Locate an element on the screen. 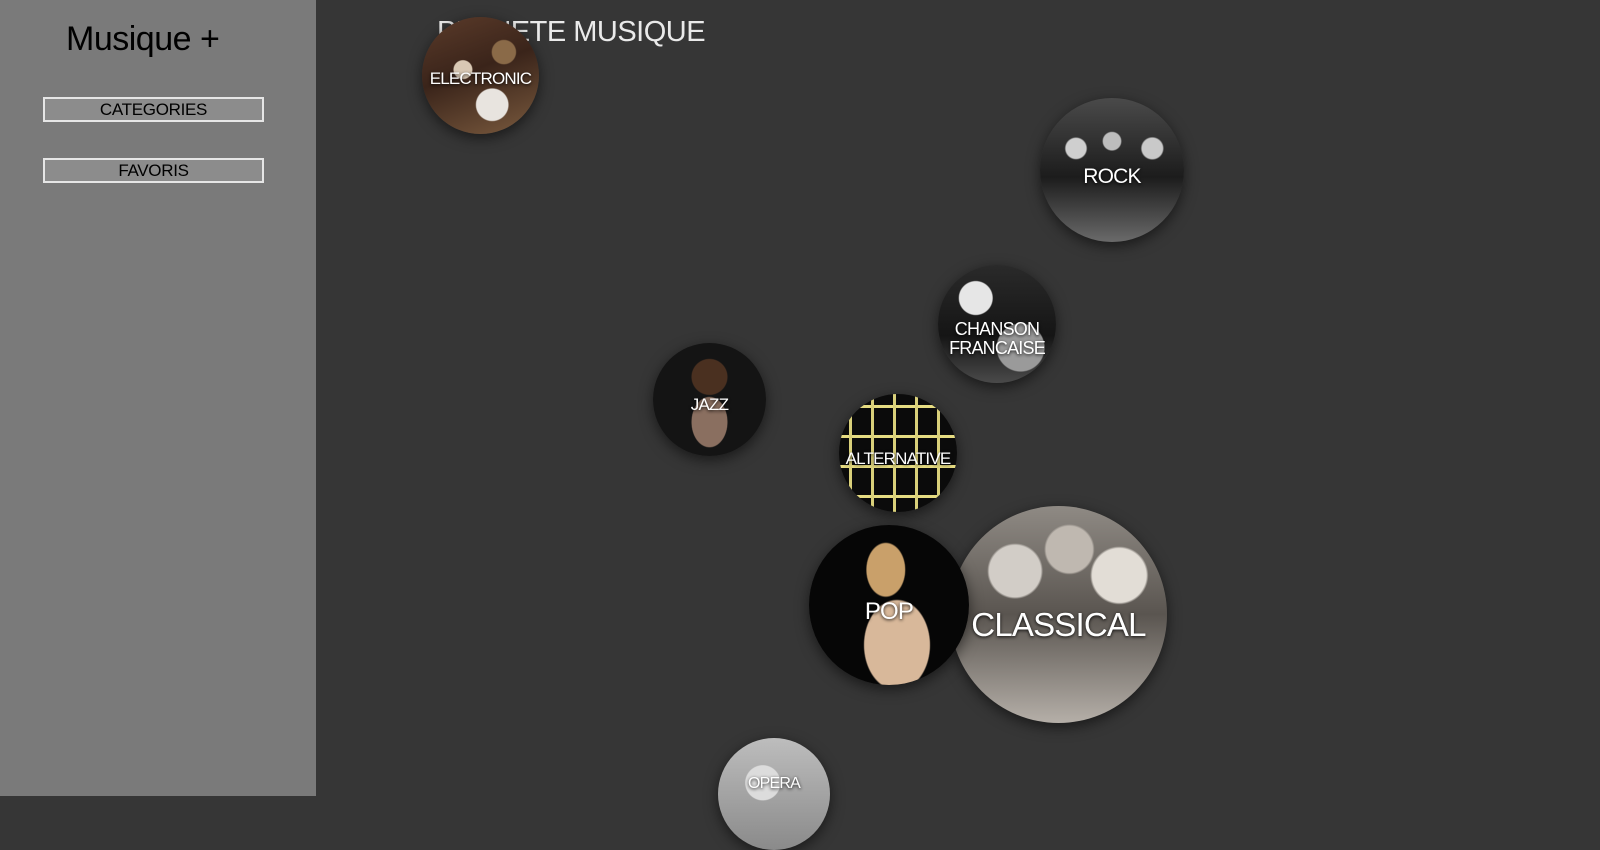 This screenshot has height=850, width=1600. genre-bubble-jazz: JAZZ is located at coordinates (709, 399).